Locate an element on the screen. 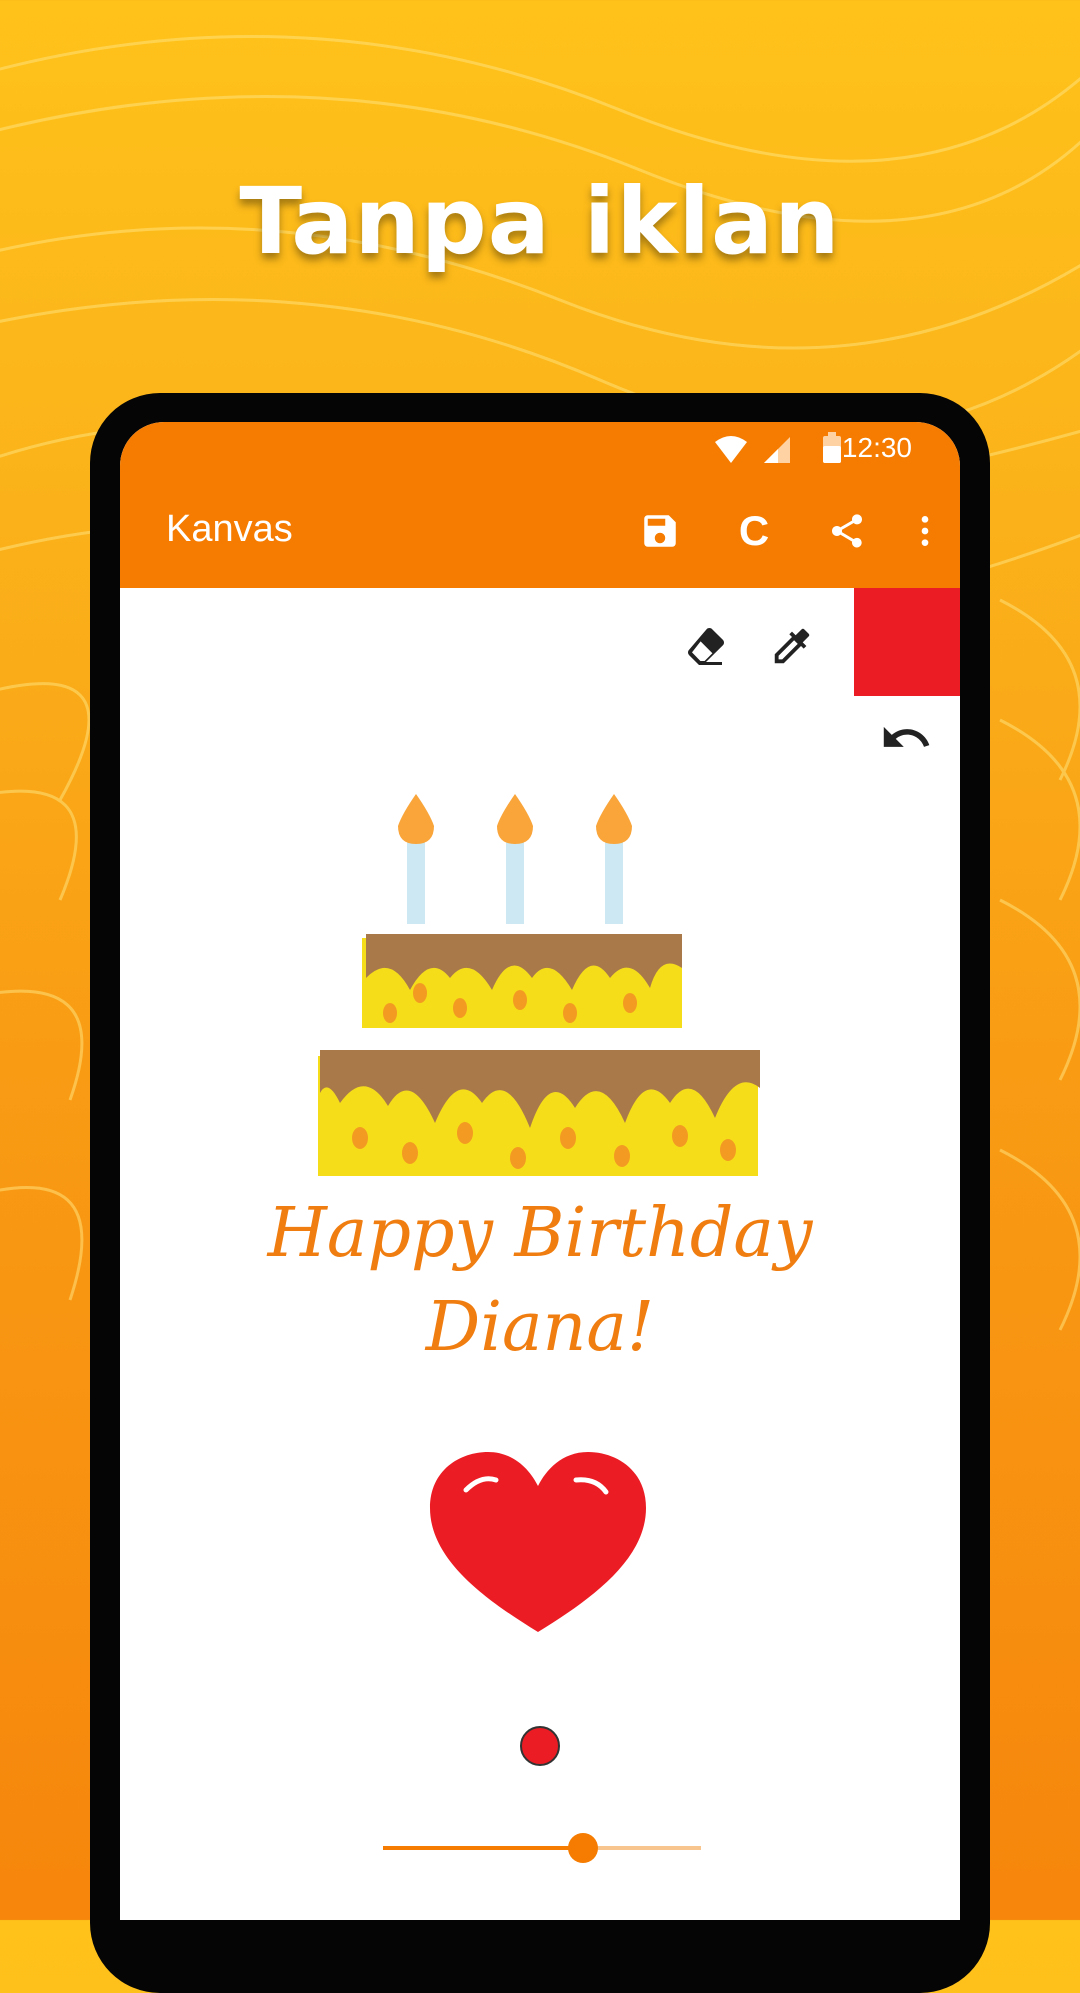 The image size is (1080, 1993). status-bar: 12:30 is located at coordinates (540, 448).